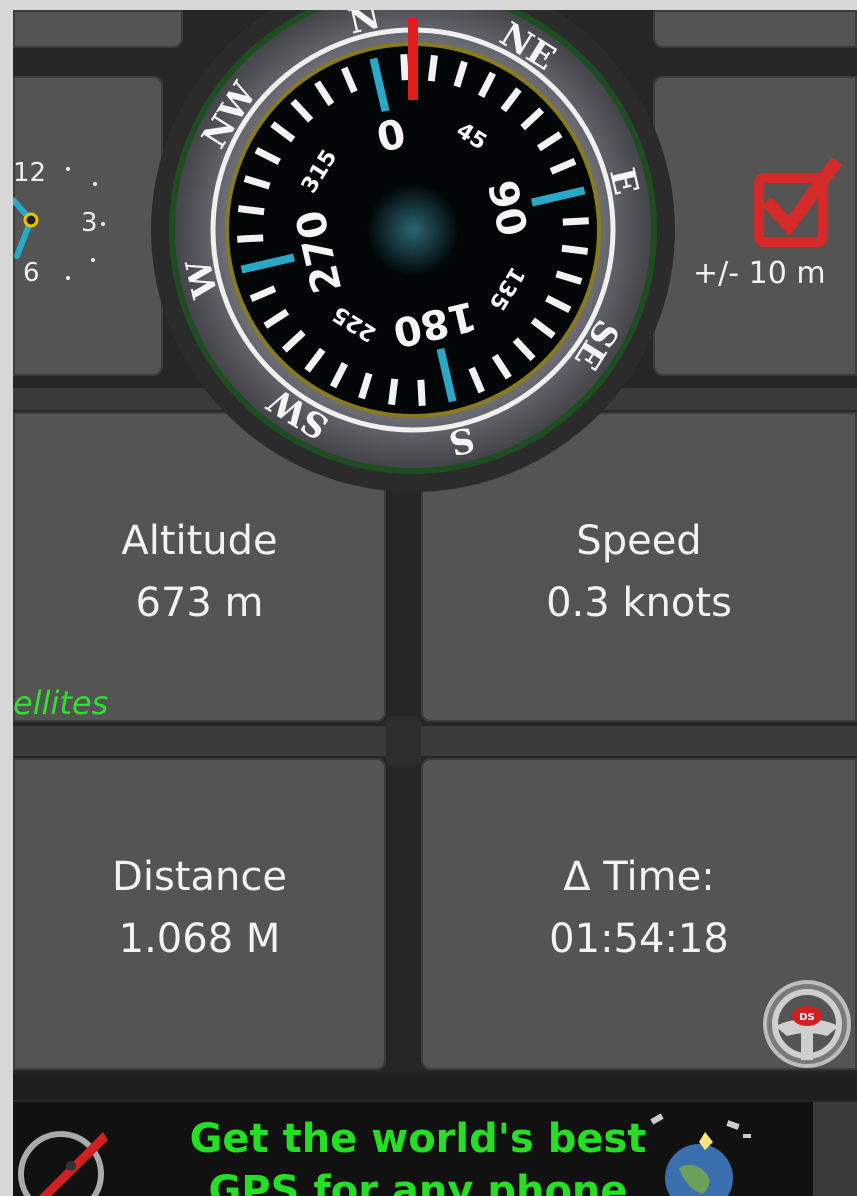 Image resolution: width=857 pixels, height=1196 pixels. I want to click on delta-time-label: Δ Time:, so click(639, 877).